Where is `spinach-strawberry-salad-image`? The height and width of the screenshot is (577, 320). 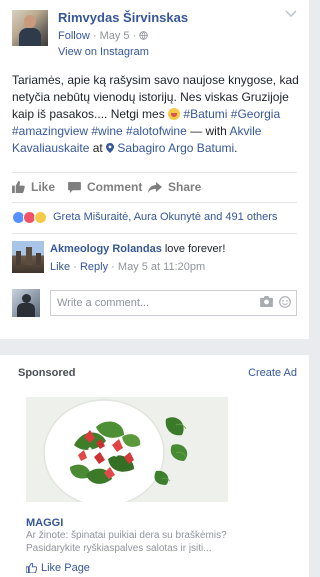 spinach-strawberry-salad-image is located at coordinates (127, 449).